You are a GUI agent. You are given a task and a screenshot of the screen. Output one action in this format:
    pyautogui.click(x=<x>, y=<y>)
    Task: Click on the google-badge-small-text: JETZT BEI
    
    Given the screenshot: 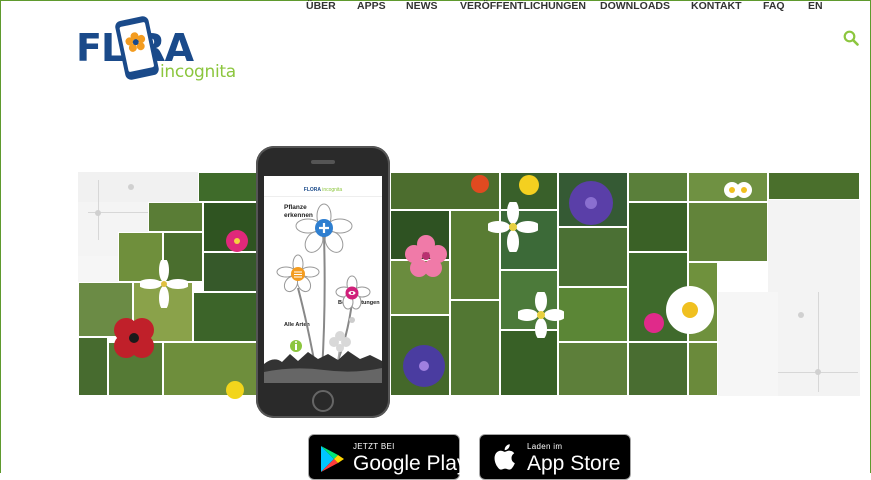 What is the action you would take?
    pyautogui.click(x=374, y=446)
    